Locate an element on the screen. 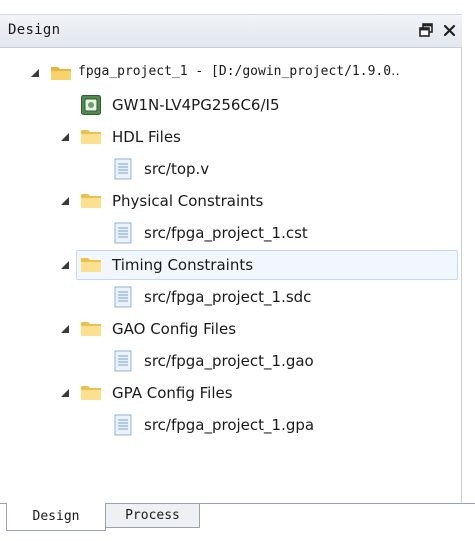  tree-item-file: src/fpga_project_1.gpa is located at coordinates (231, 425).